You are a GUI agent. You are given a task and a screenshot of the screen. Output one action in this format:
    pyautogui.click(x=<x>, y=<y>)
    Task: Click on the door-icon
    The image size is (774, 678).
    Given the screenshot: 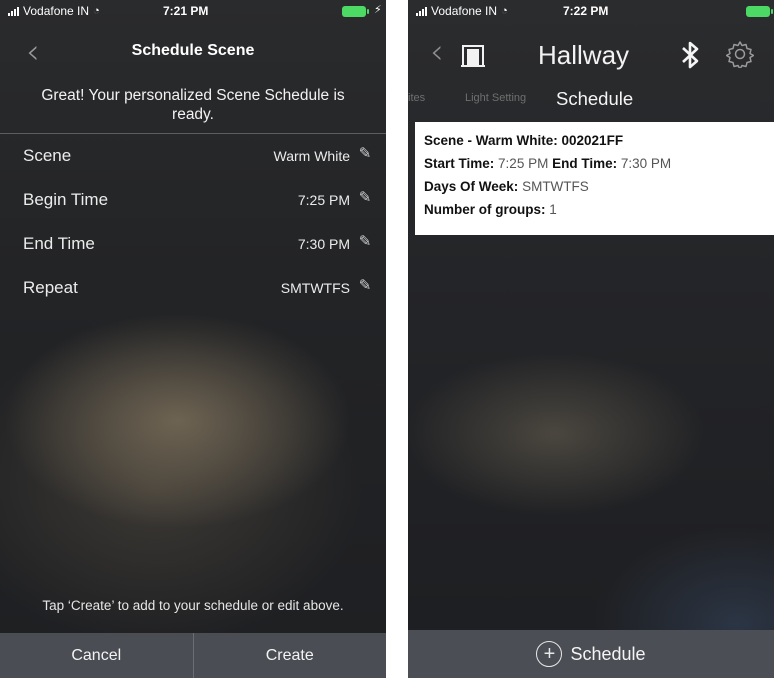 What is the action you would take?
    pyautogui.click(x=473, y=56)
    